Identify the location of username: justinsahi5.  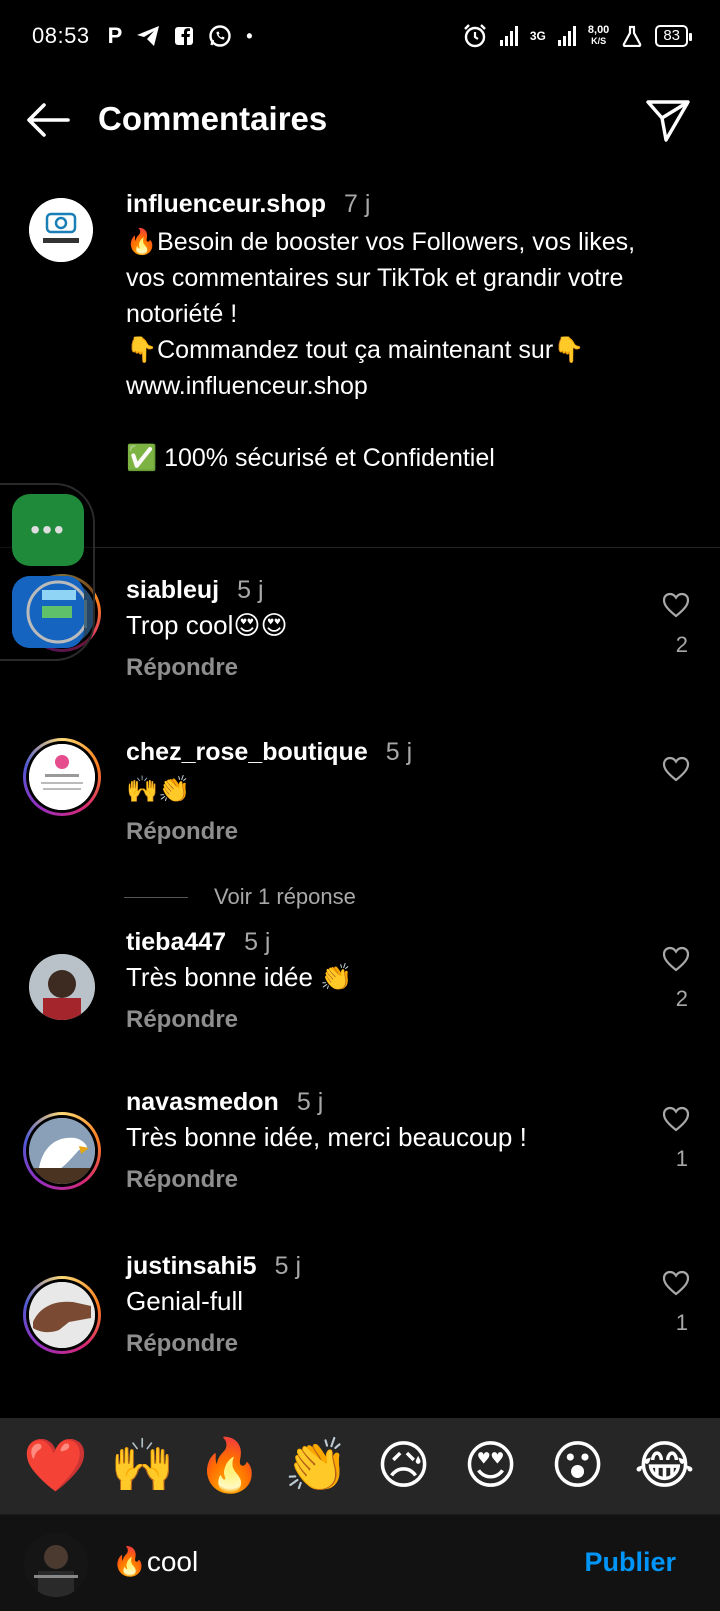
(191, 1266).